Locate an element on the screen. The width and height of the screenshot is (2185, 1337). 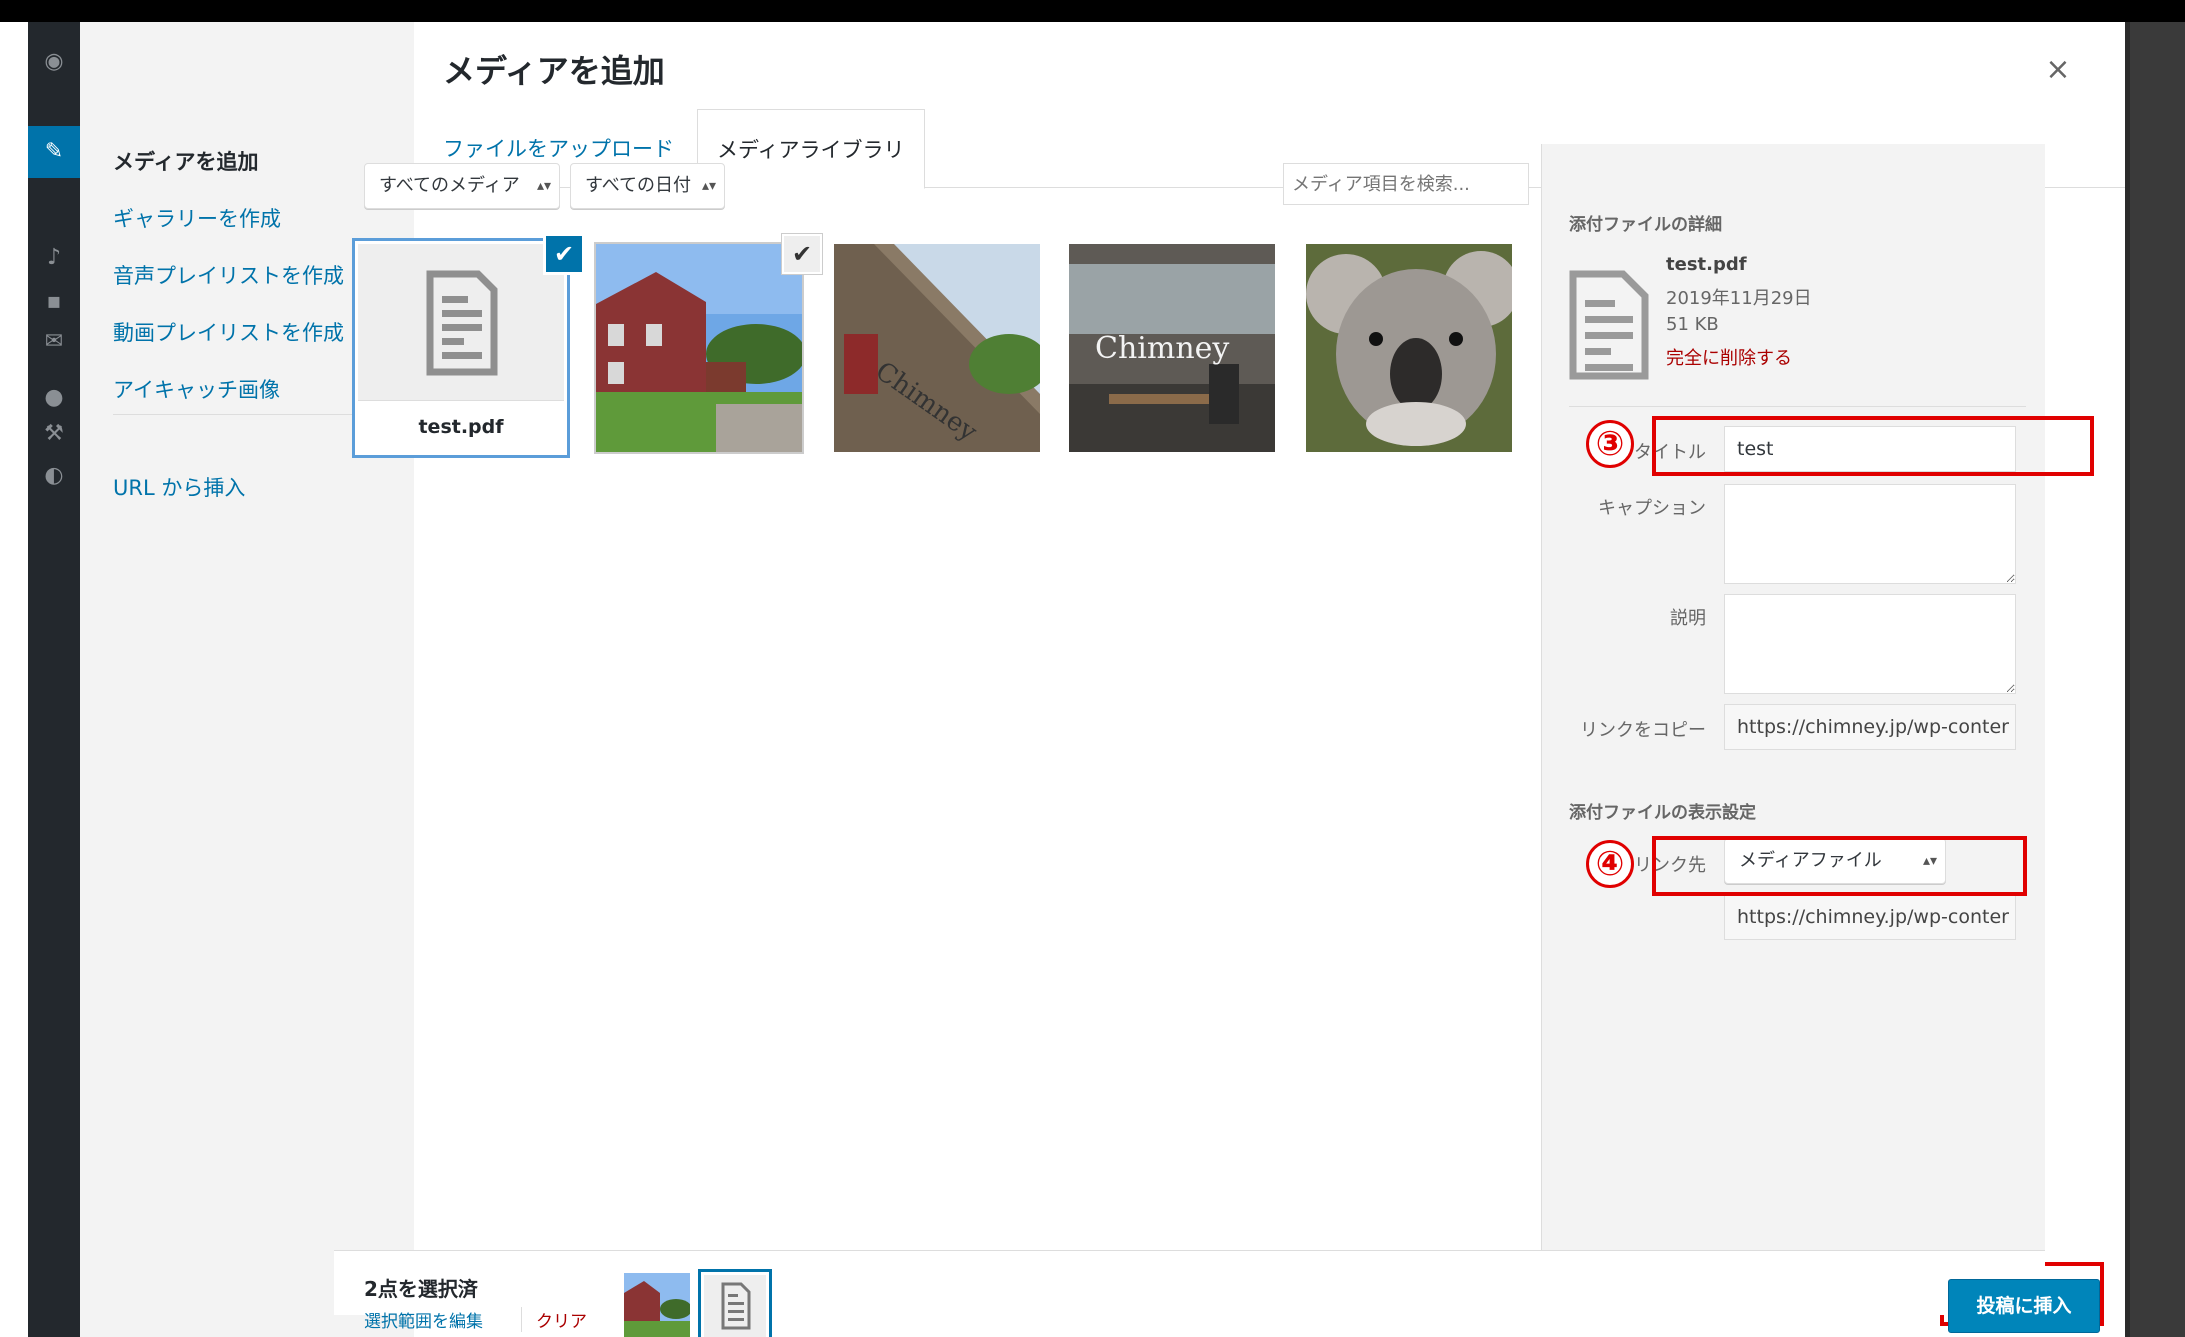
link-url-field: https://chimney.jp/wp-conter is located at coordinates (1870, 917).